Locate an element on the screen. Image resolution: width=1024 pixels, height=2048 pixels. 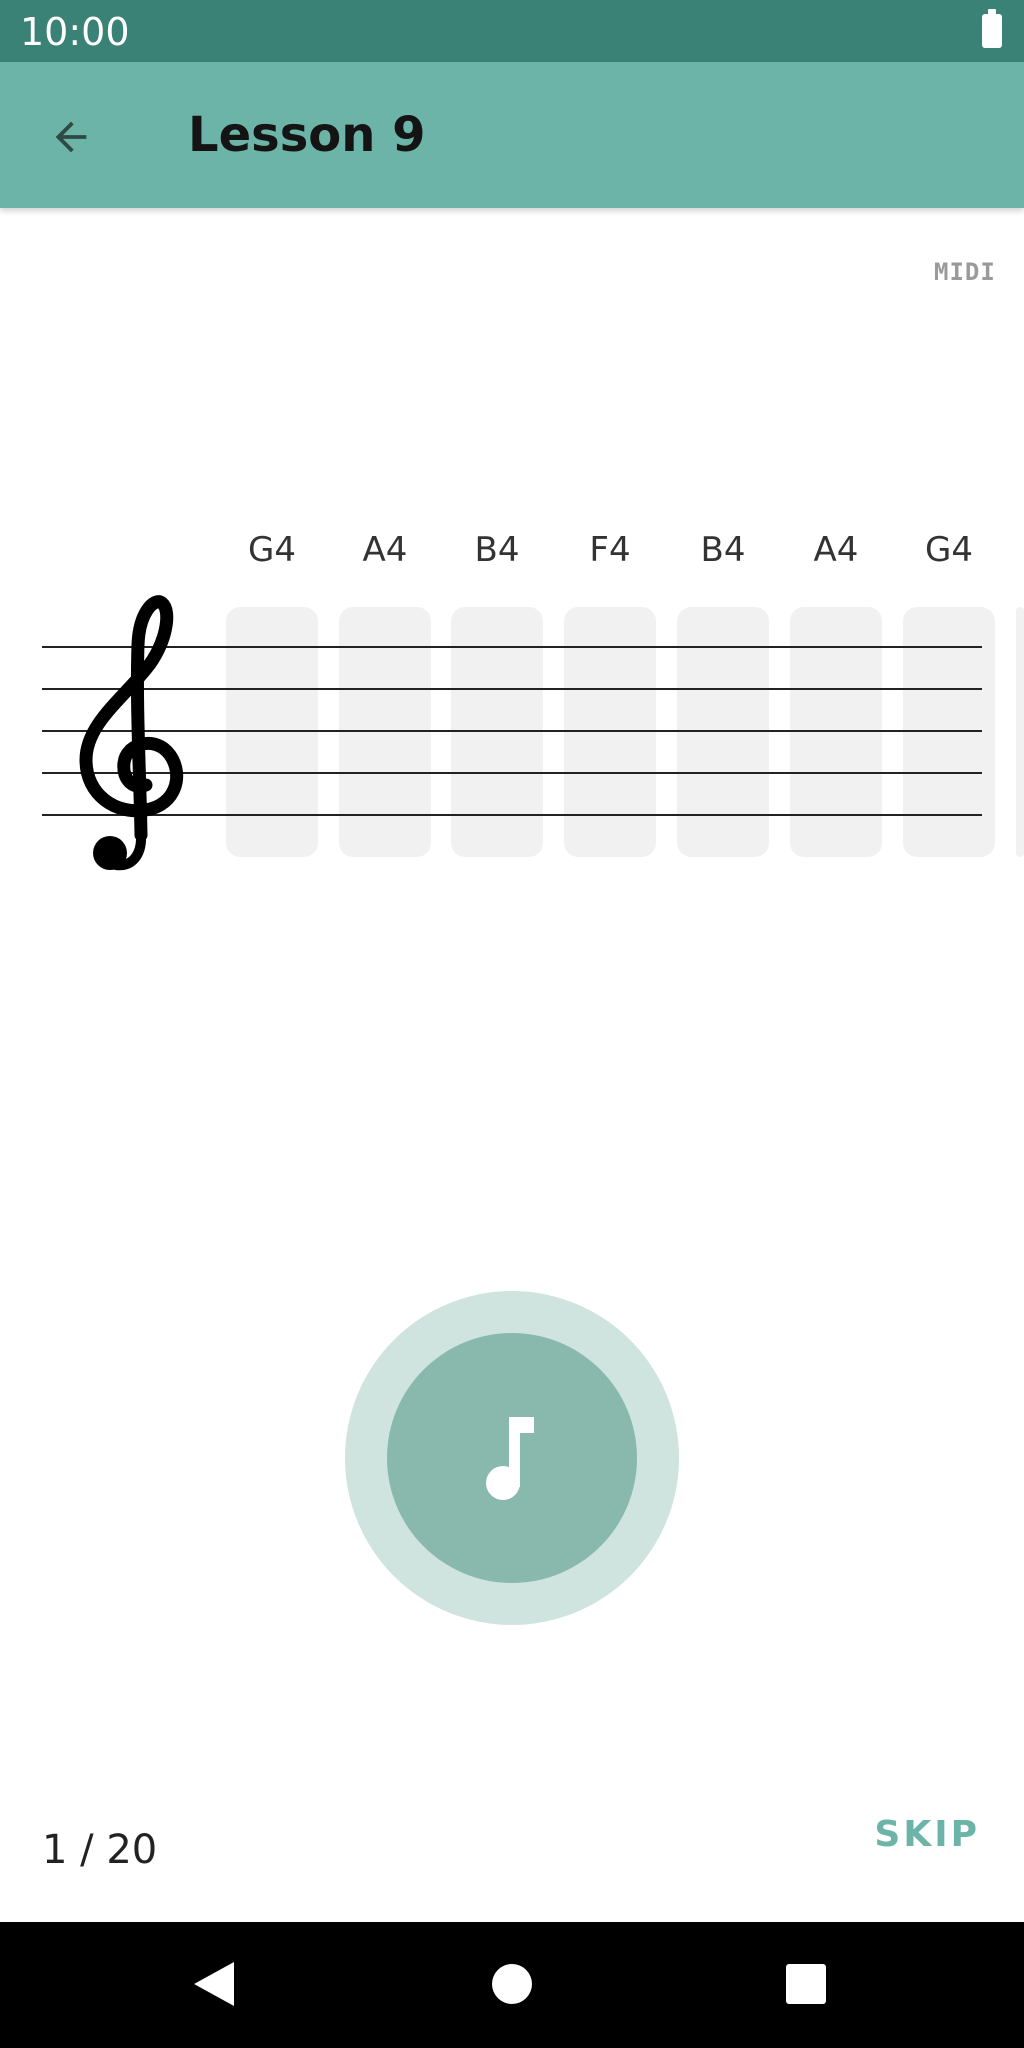
status-time: 10:00 is located at coordinates (75, 32).